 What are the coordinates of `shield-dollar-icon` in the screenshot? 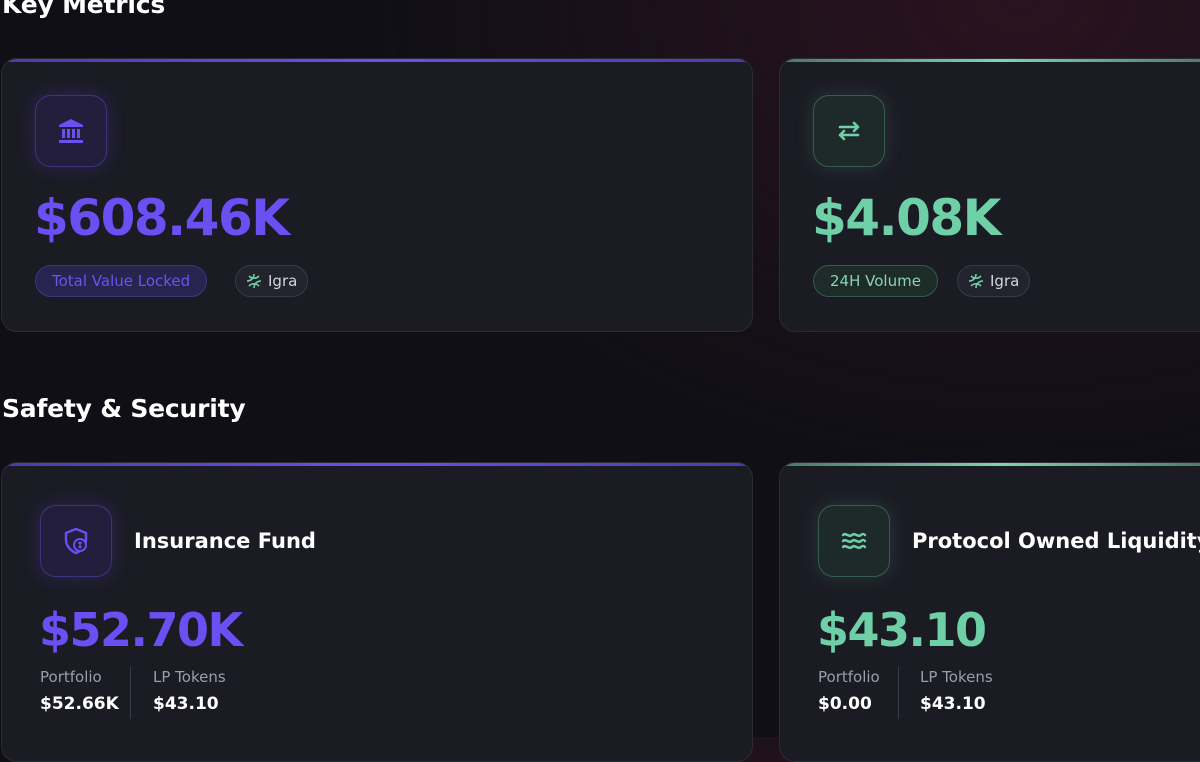 It's located at (76, 541).